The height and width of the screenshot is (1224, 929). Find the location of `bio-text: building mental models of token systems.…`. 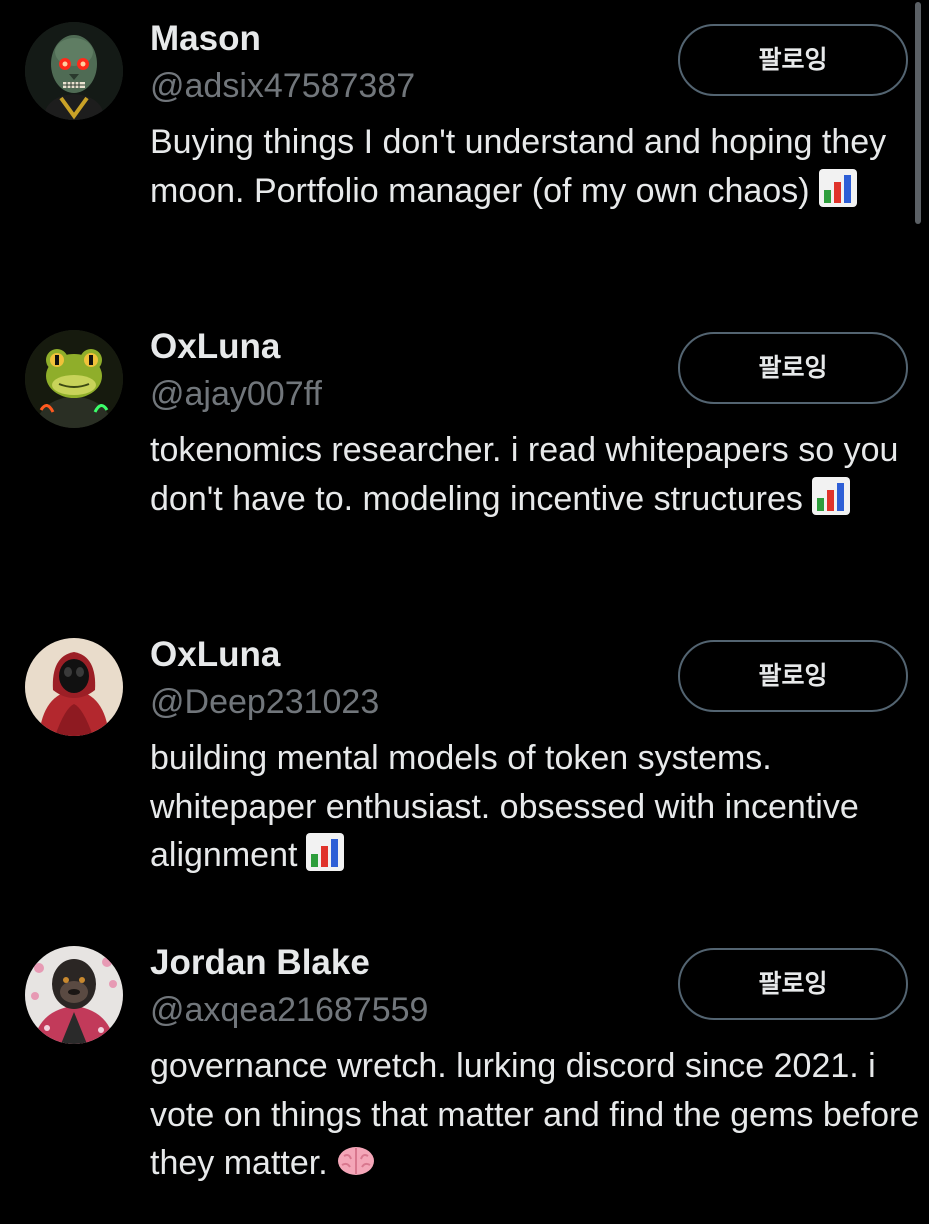

bio-text: building mental models of token systems.… is located at coordinates (504, 806).